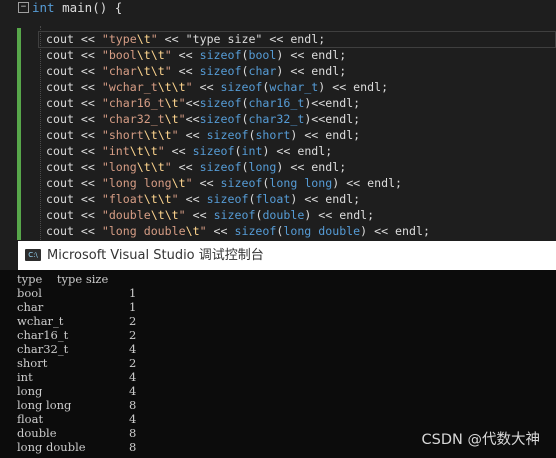 This screenshot has height=458, width=556. Describe the element at coordinates (33, 255) in the screenshot. I see `console-app-icon: C:\` at that location.